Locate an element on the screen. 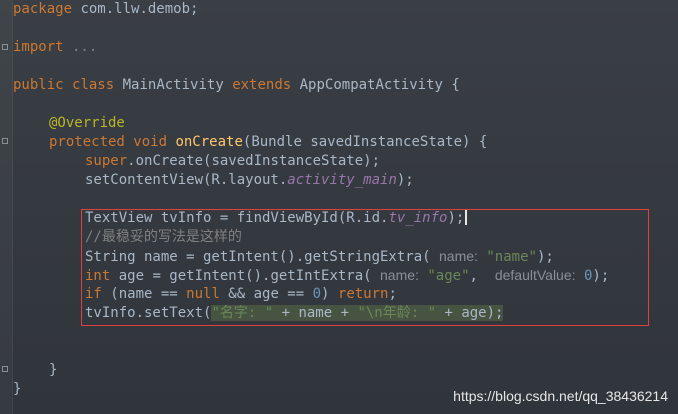 The width and height of the screenshot is (678, 414). editor-gutter is located at coordinates (6, 207).